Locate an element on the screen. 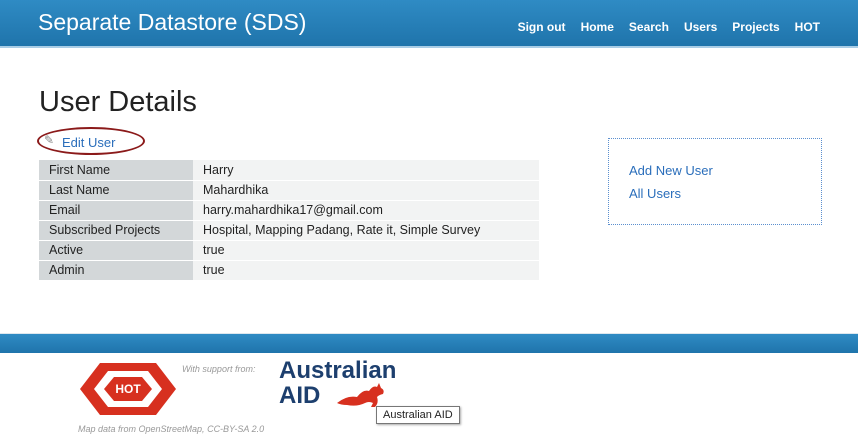  australian-aid-logo: Australian AID is located at coordinates (349, 383).